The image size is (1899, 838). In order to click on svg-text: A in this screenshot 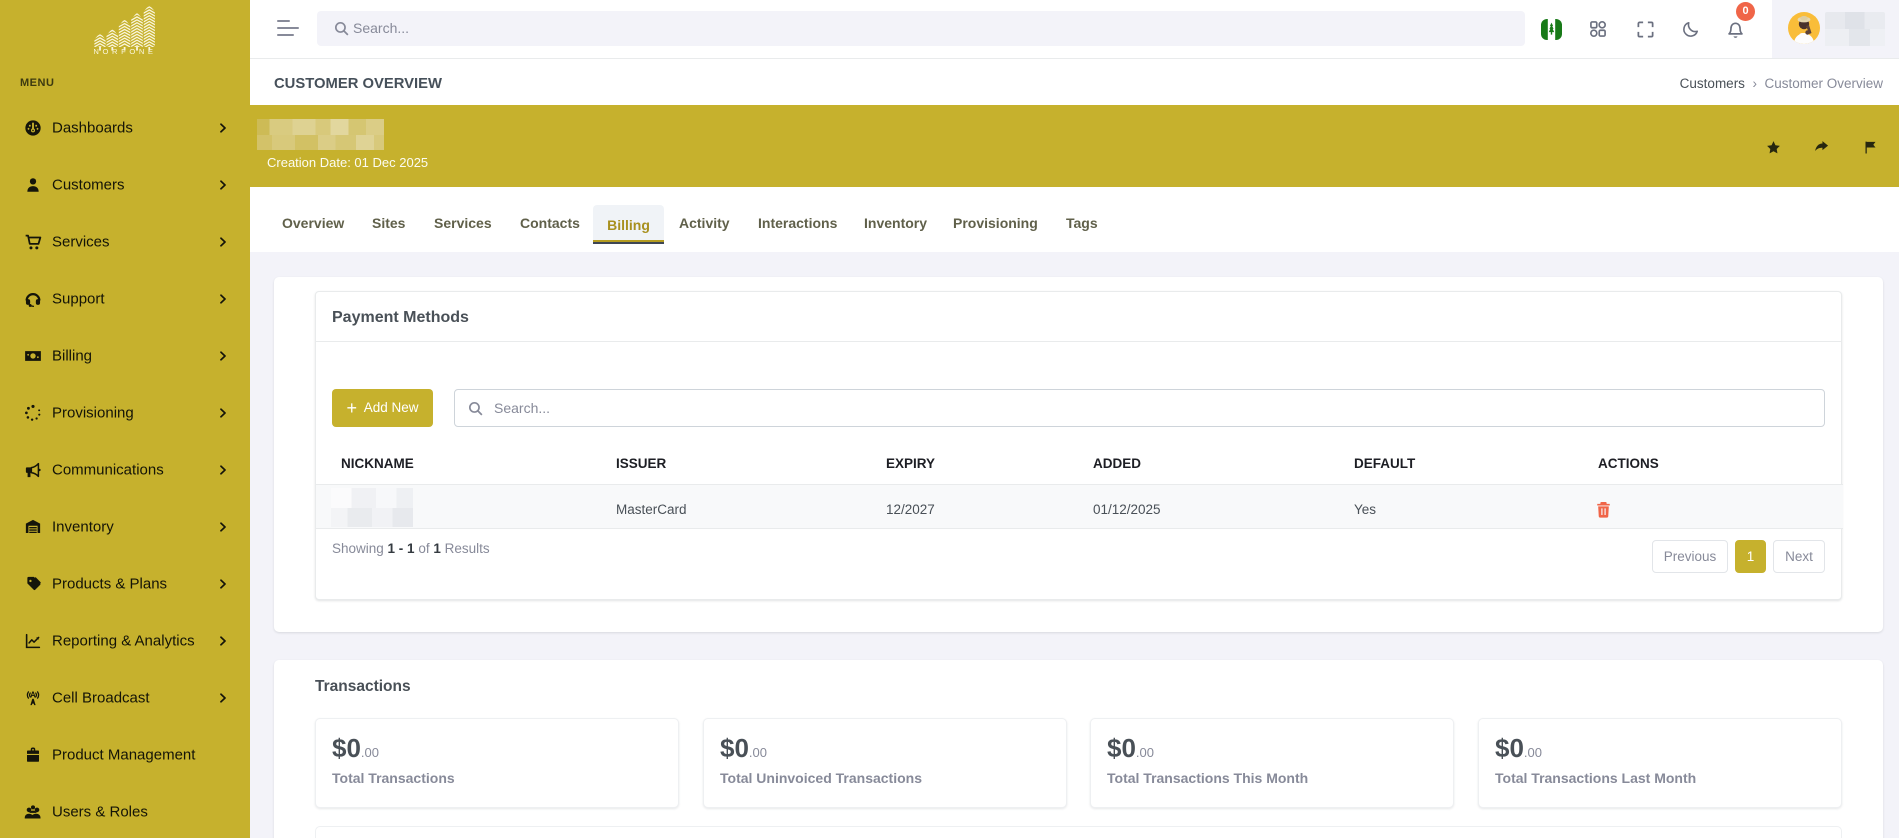, I will do `click(33, 695)`.